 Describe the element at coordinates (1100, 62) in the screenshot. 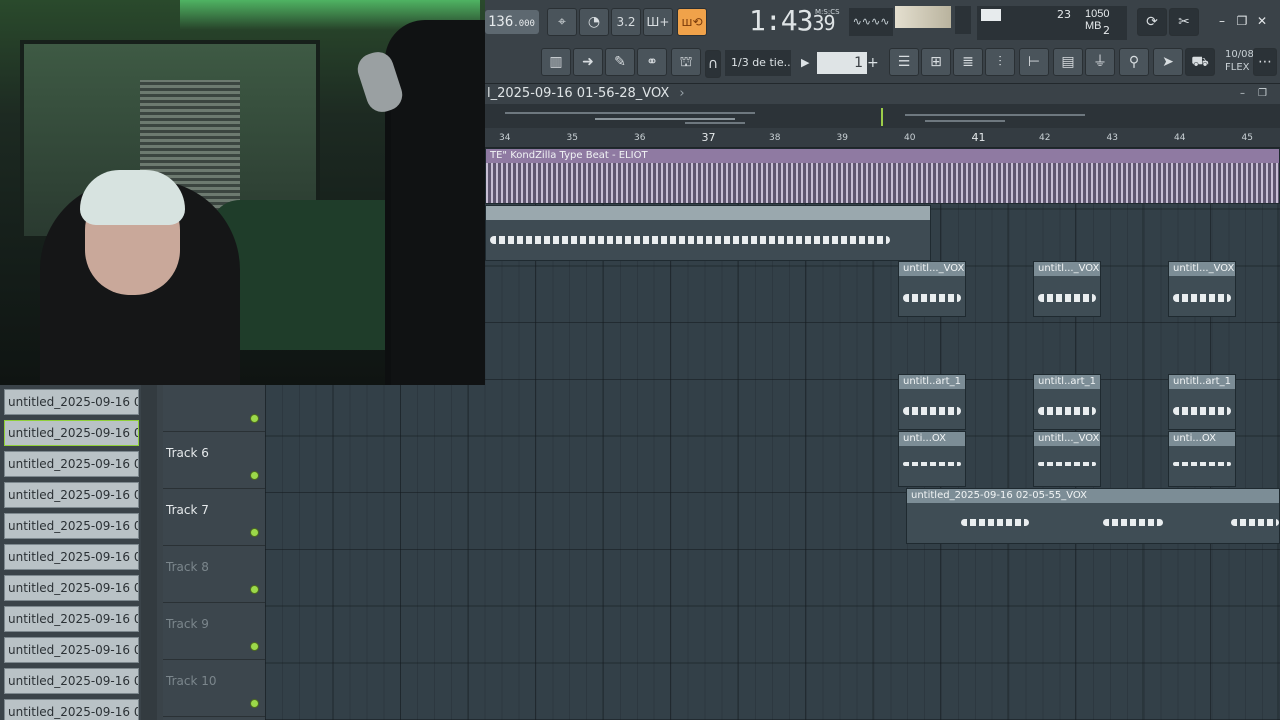

I see `plugin-icon: ⏚` at that location.